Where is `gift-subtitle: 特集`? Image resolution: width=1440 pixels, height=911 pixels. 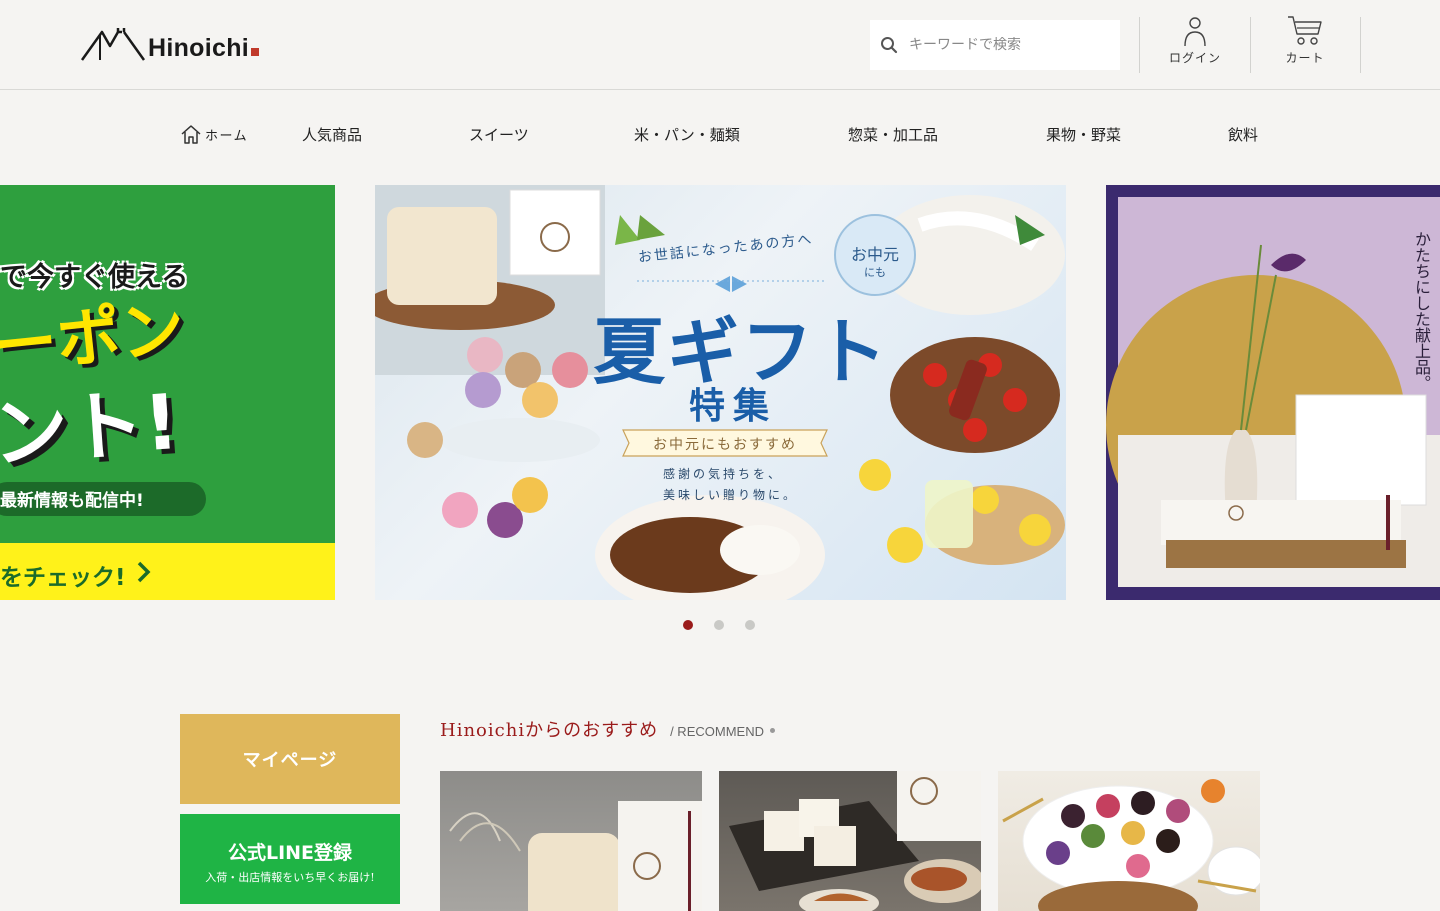 gift-subtitle: 特集 is located at coordinates (732, 406).